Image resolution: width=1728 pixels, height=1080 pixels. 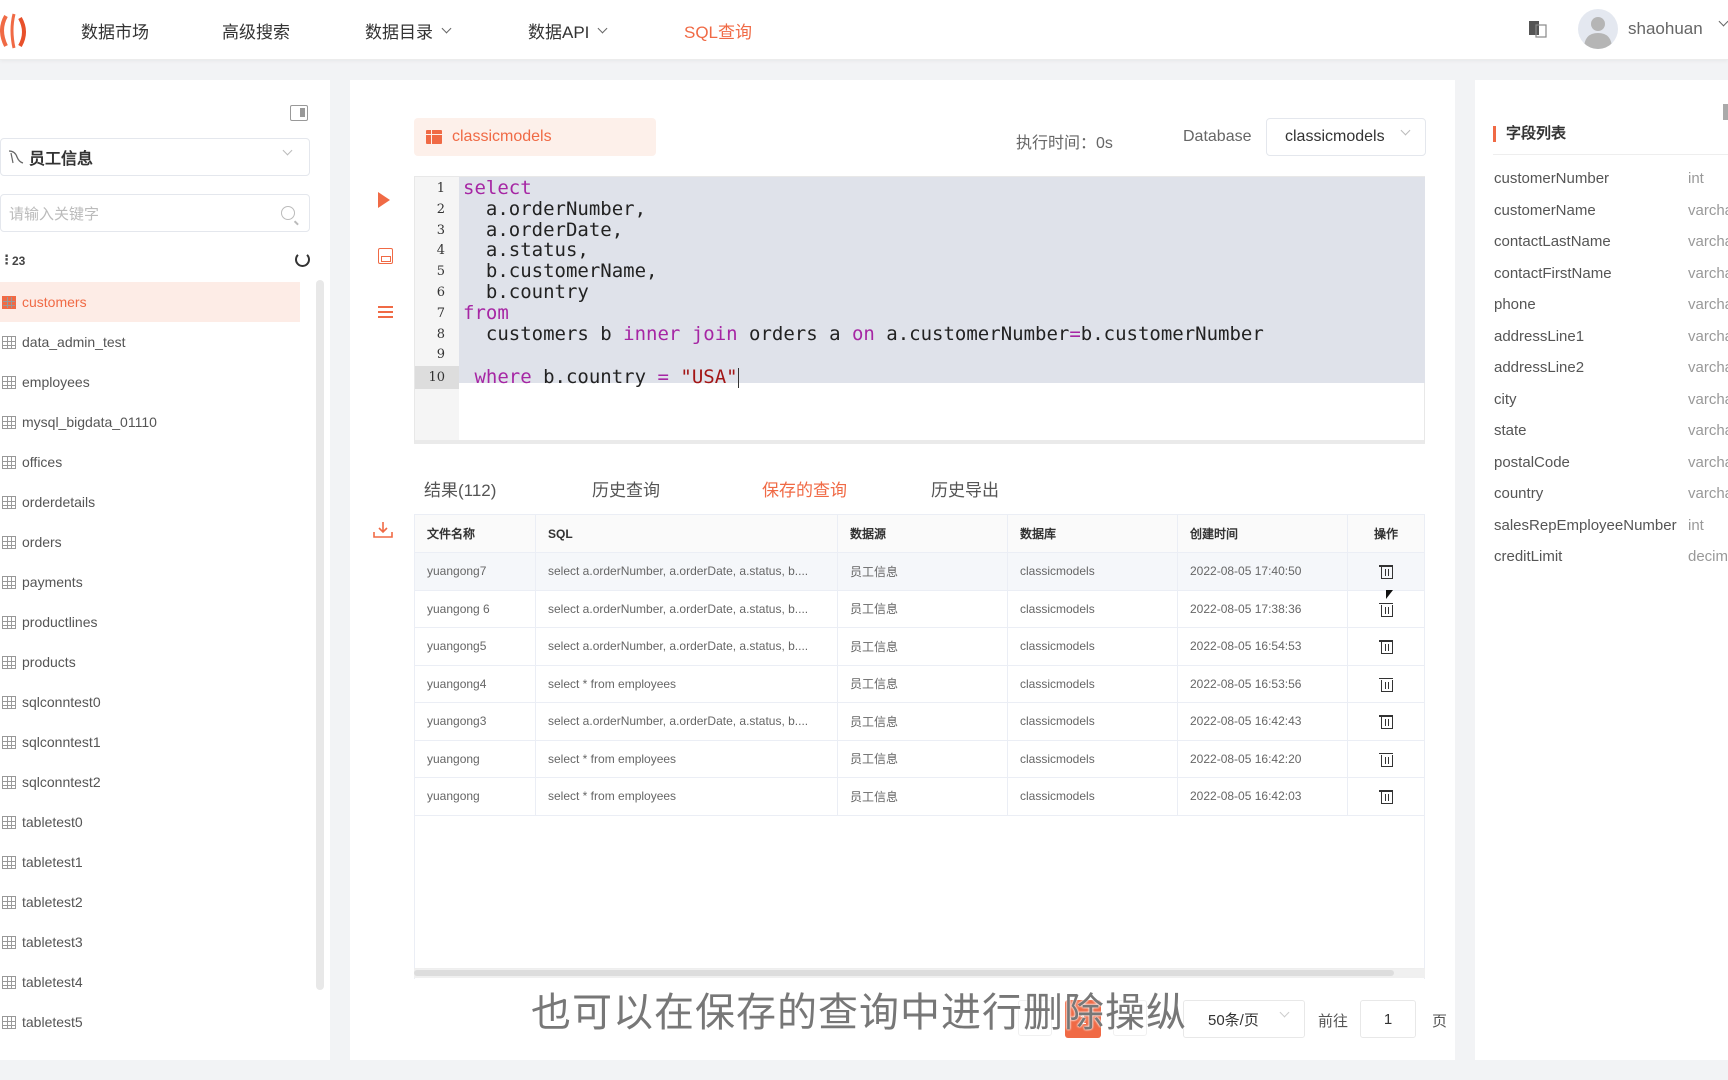 I want to click on field-item: postalCode varchar, so click(x=1611, y=466).